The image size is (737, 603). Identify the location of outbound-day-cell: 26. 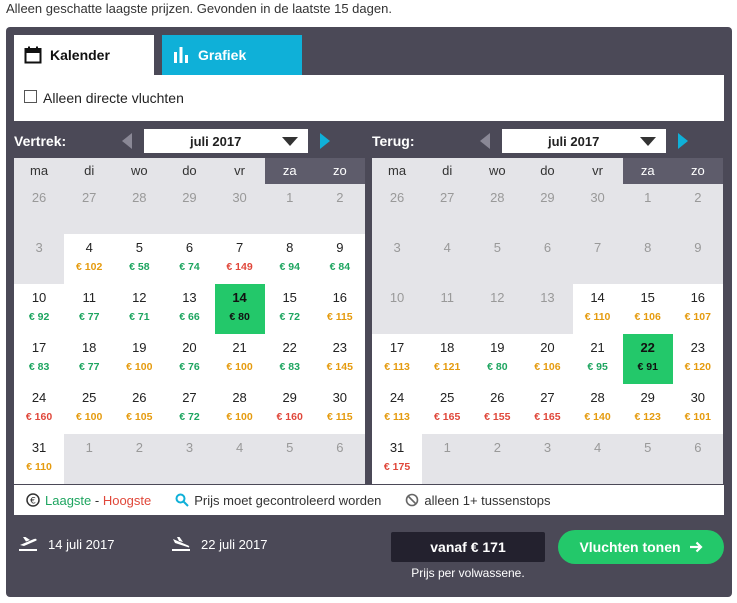
(39, 209).